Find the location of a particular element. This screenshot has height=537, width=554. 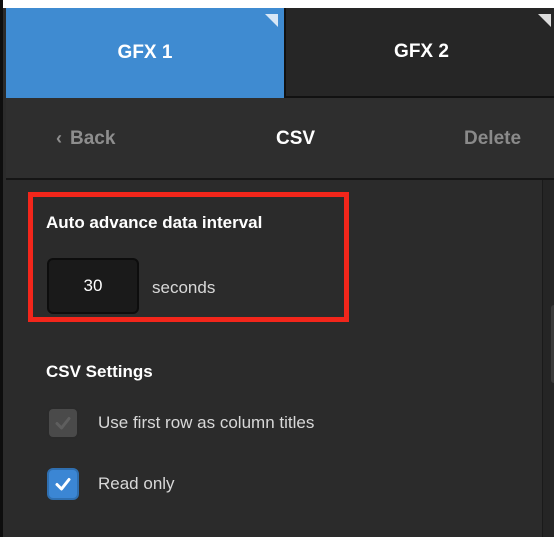

first-row-checkbox is located at coordinates (63, 423).